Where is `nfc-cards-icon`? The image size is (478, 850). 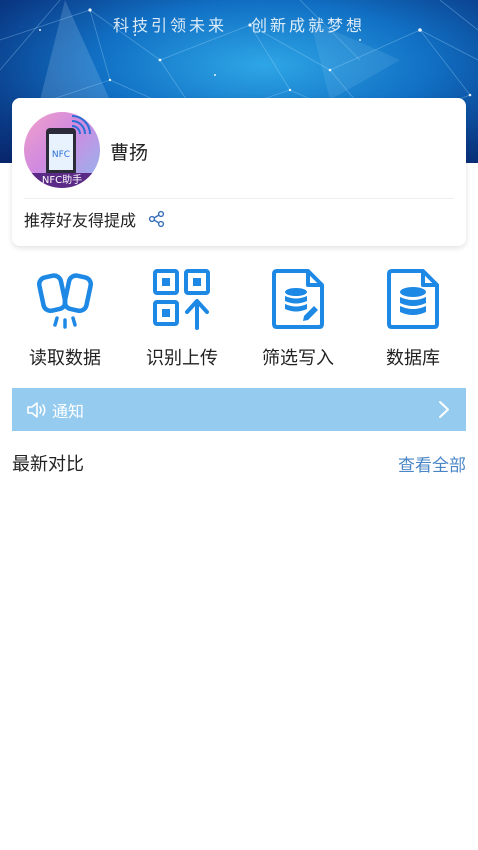 nfc-cards-icon is located at coordinates (65, 301).